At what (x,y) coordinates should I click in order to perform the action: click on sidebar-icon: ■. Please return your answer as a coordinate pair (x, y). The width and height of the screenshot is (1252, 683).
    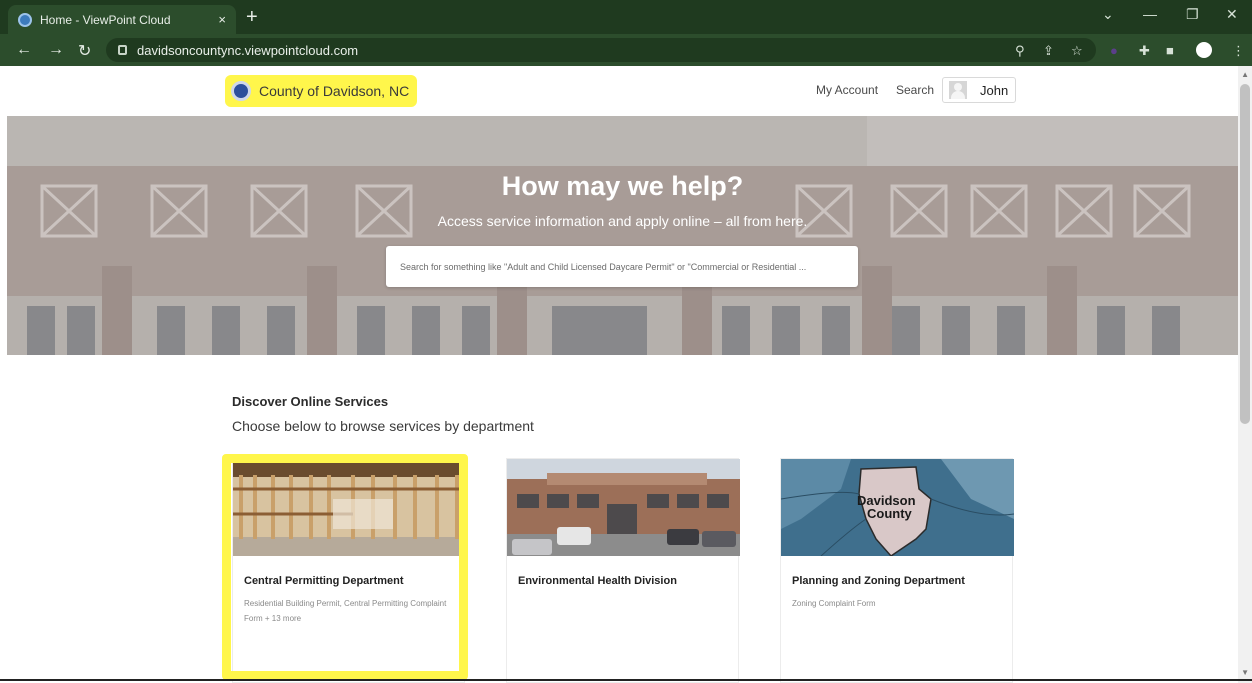
    Looking at the image, I should click on (1170, 50).